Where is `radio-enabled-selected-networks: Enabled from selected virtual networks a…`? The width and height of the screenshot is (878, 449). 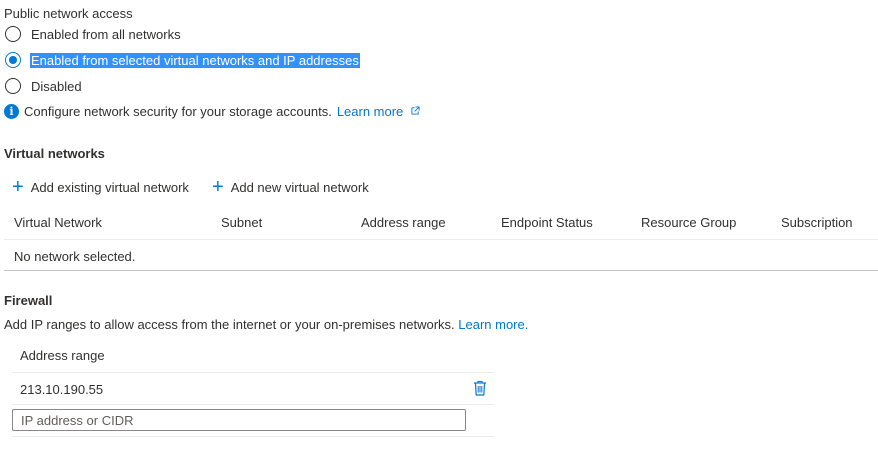
radio-enabled-selected-networks: Enabled from selected virtual networks a… is located at coordinates (182, 60).